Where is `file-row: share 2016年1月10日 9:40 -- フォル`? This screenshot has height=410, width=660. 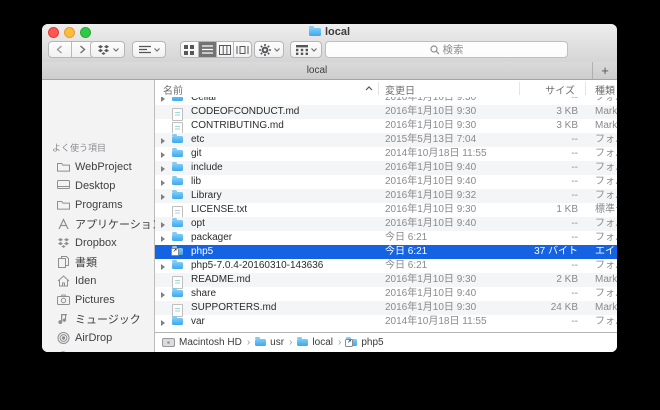 file-row: share 2016年1月10日 9:40 -- フォル is located at coordinates (386, 294).